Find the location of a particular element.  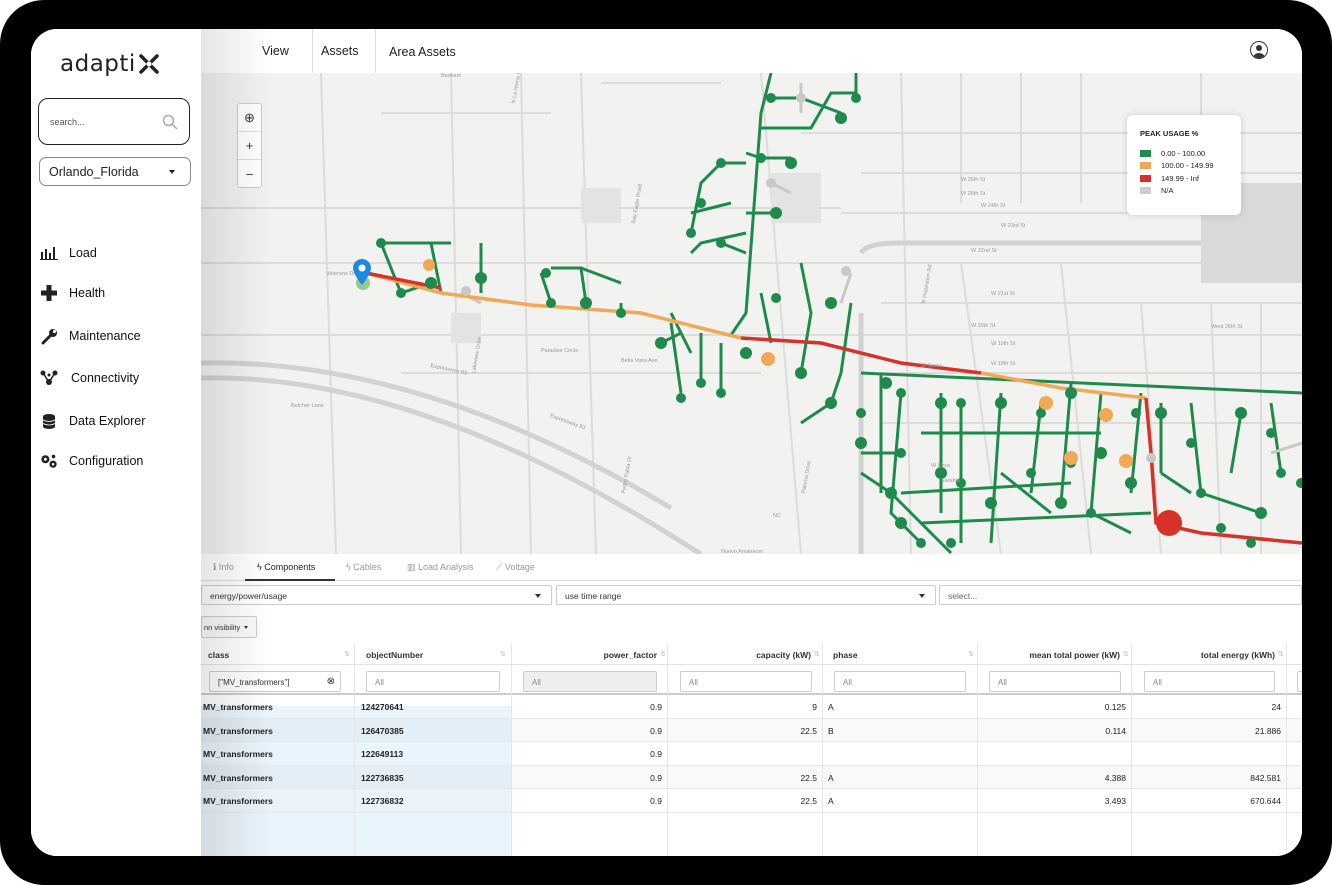

sidebar-item-label: Maintenance is located at coordinates (105, 336).